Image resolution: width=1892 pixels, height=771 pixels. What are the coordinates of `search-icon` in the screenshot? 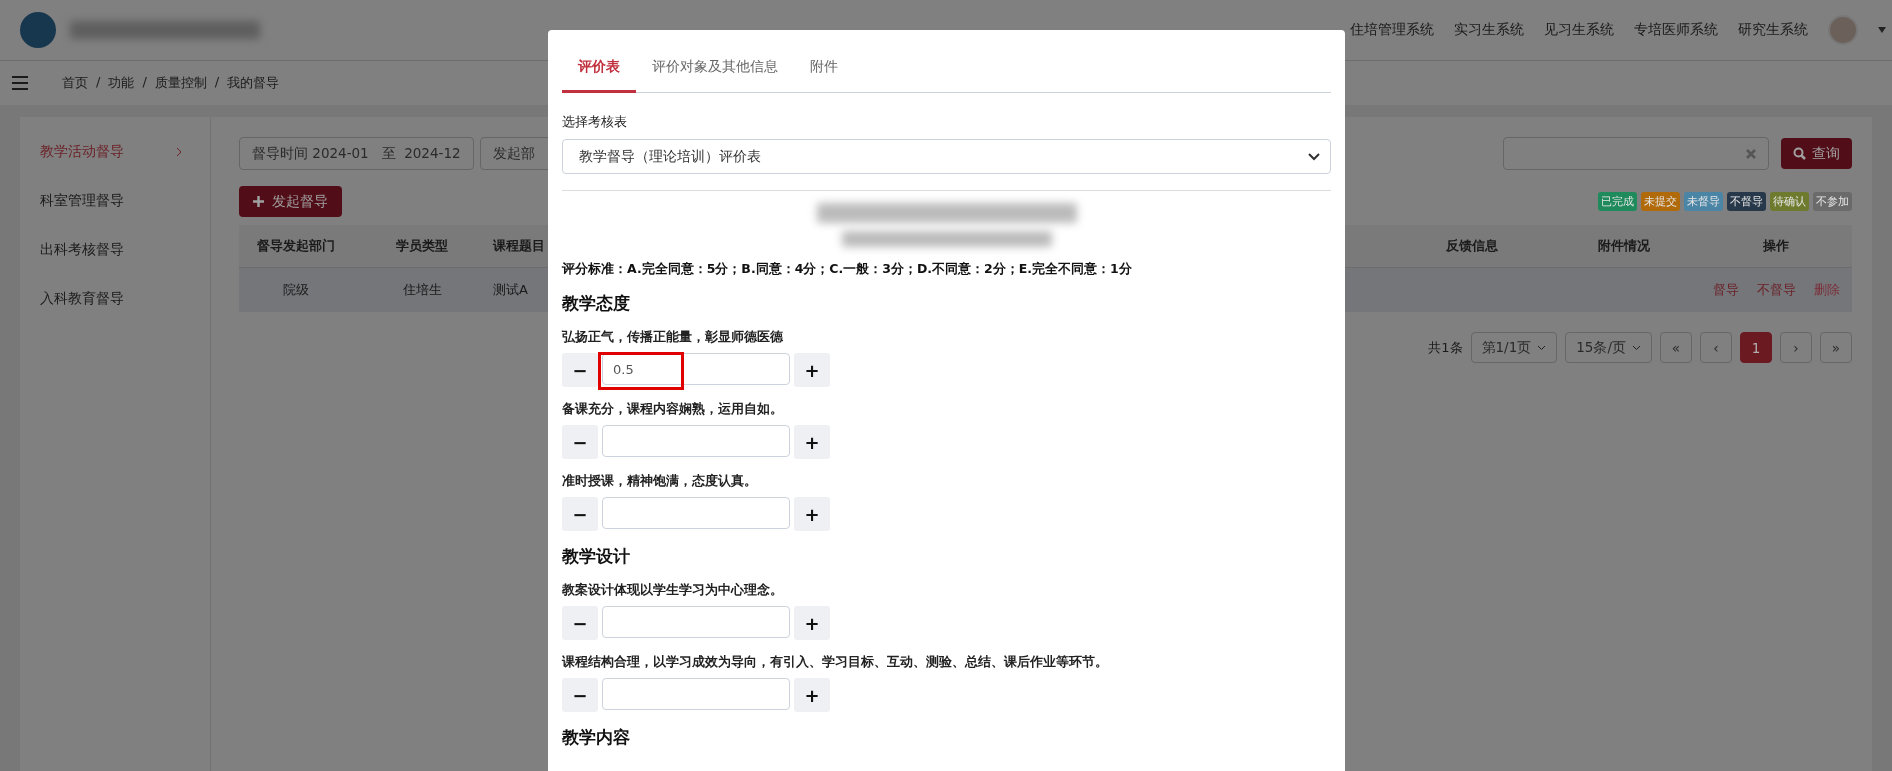 It's located at (1799, 153).